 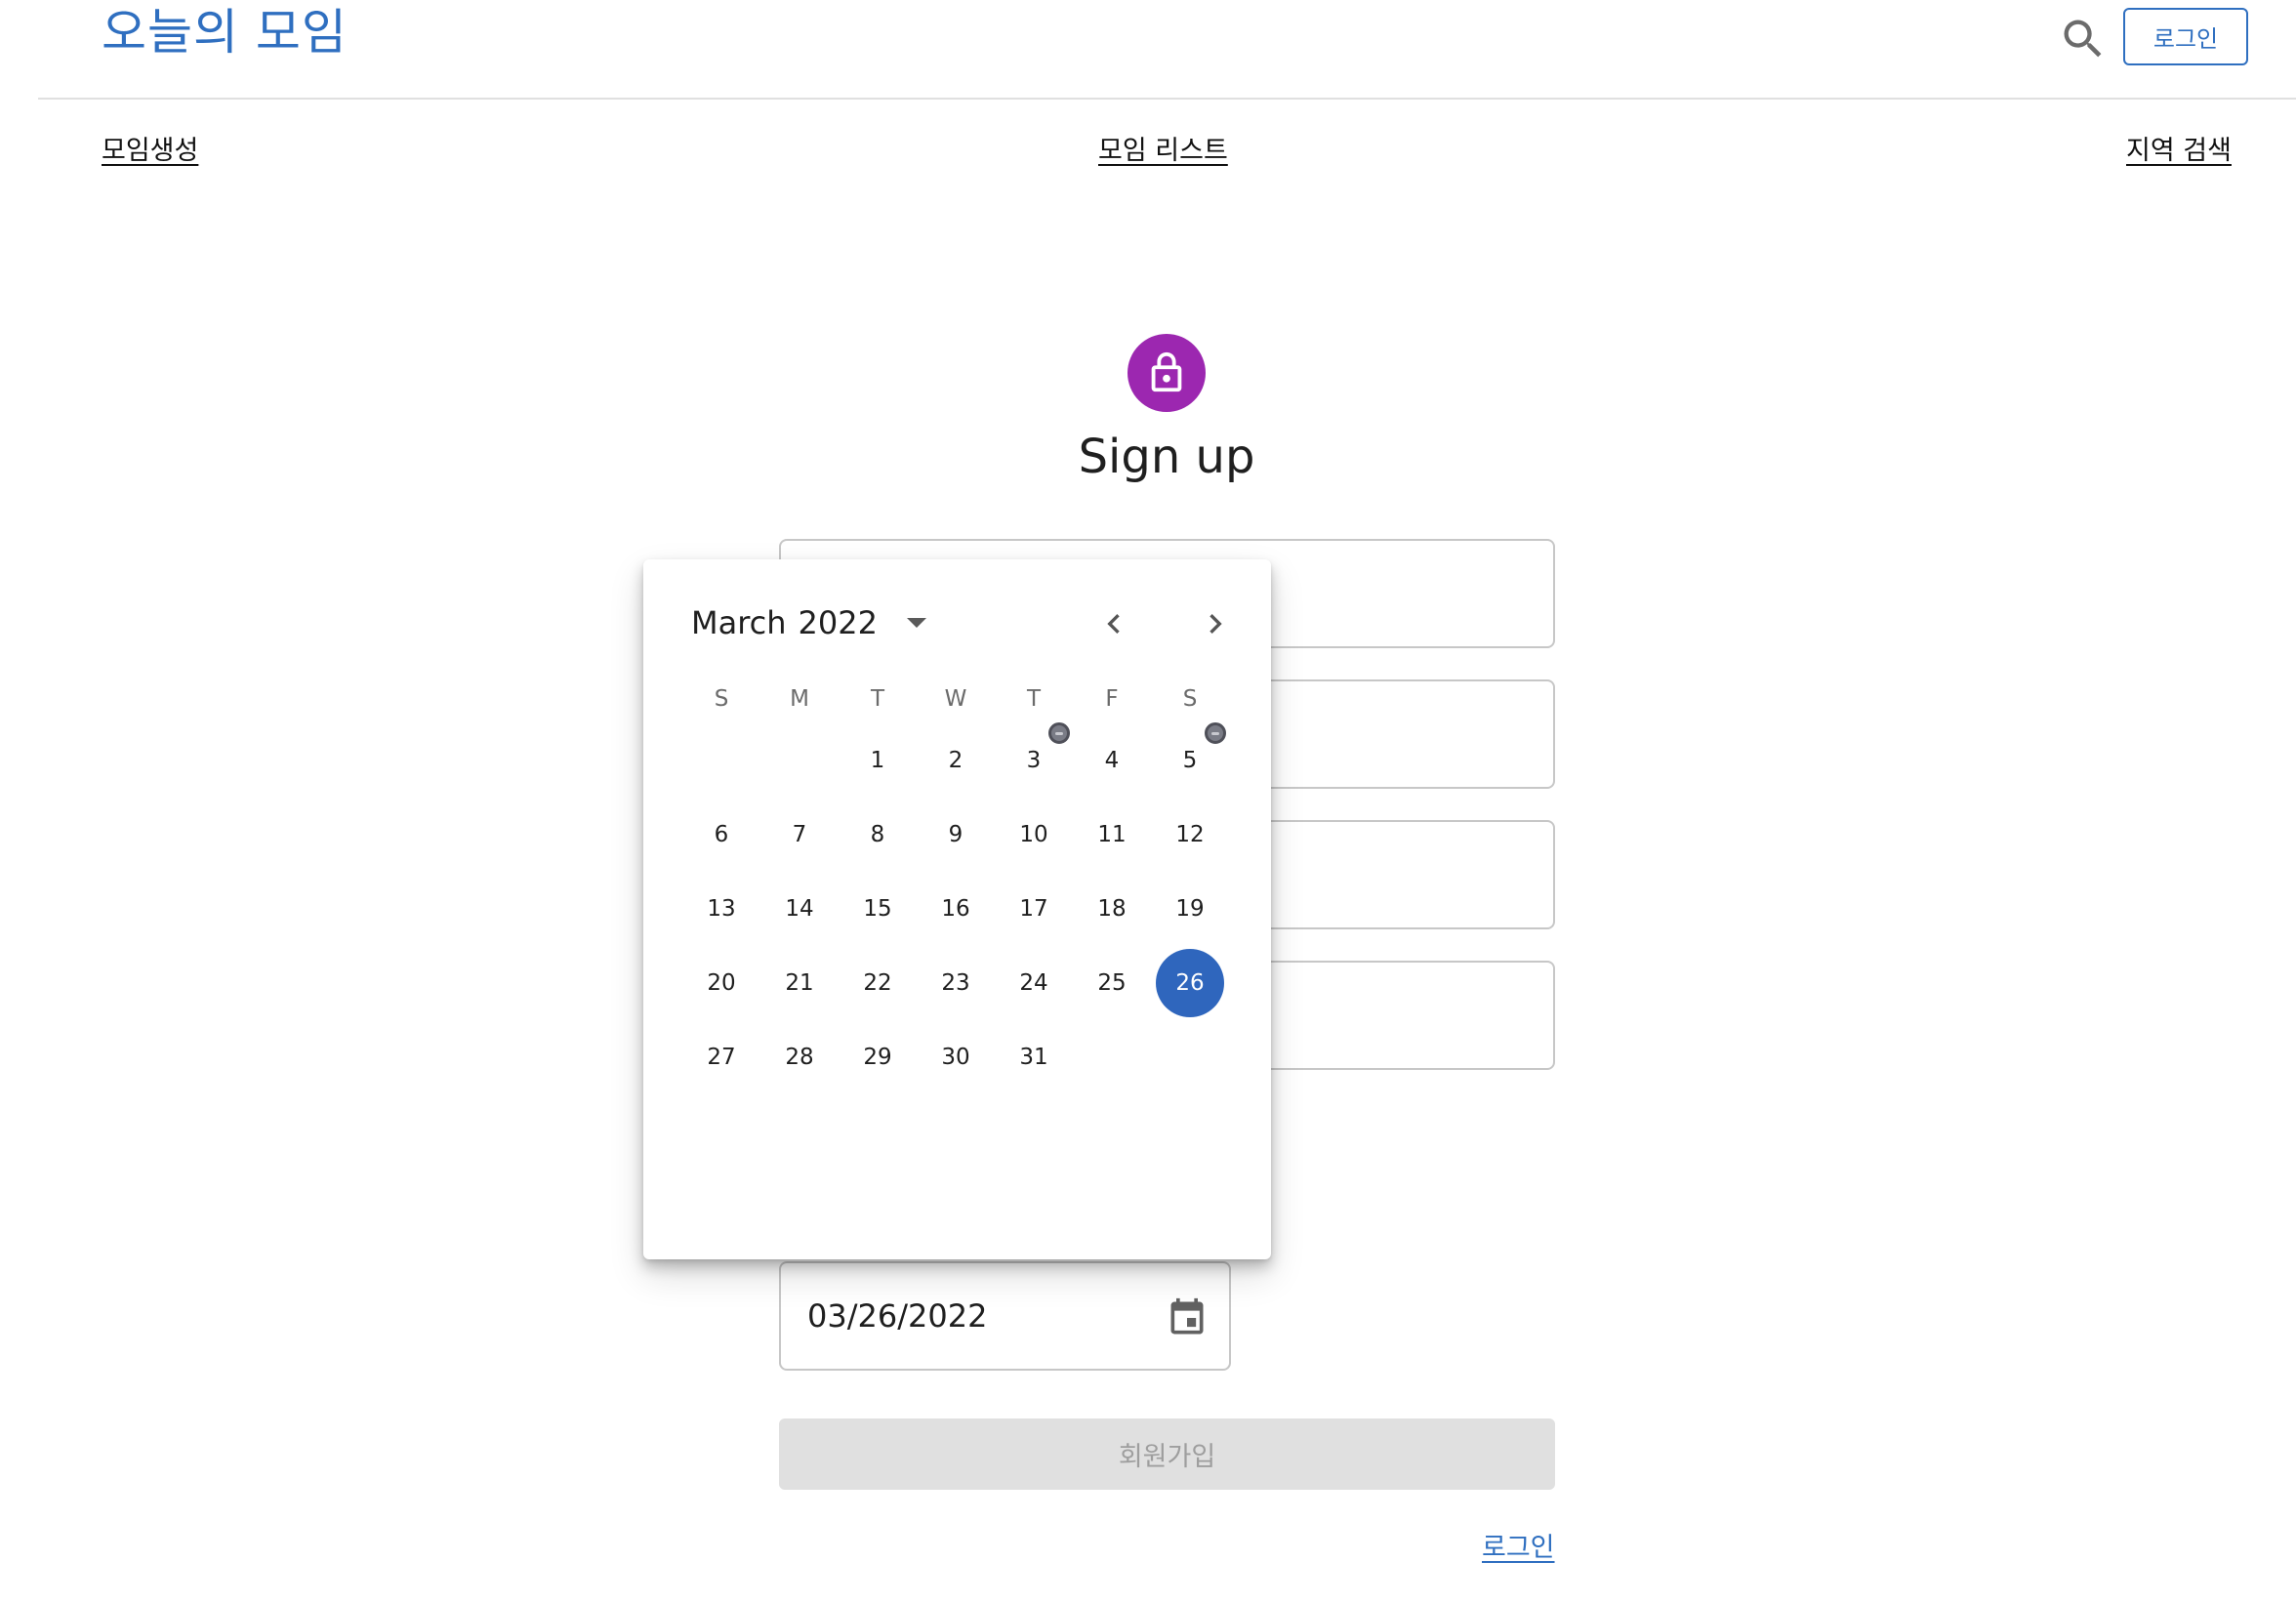 I want to click on birthdate-value: 03/26/2022, so click(x=897, y=1316).